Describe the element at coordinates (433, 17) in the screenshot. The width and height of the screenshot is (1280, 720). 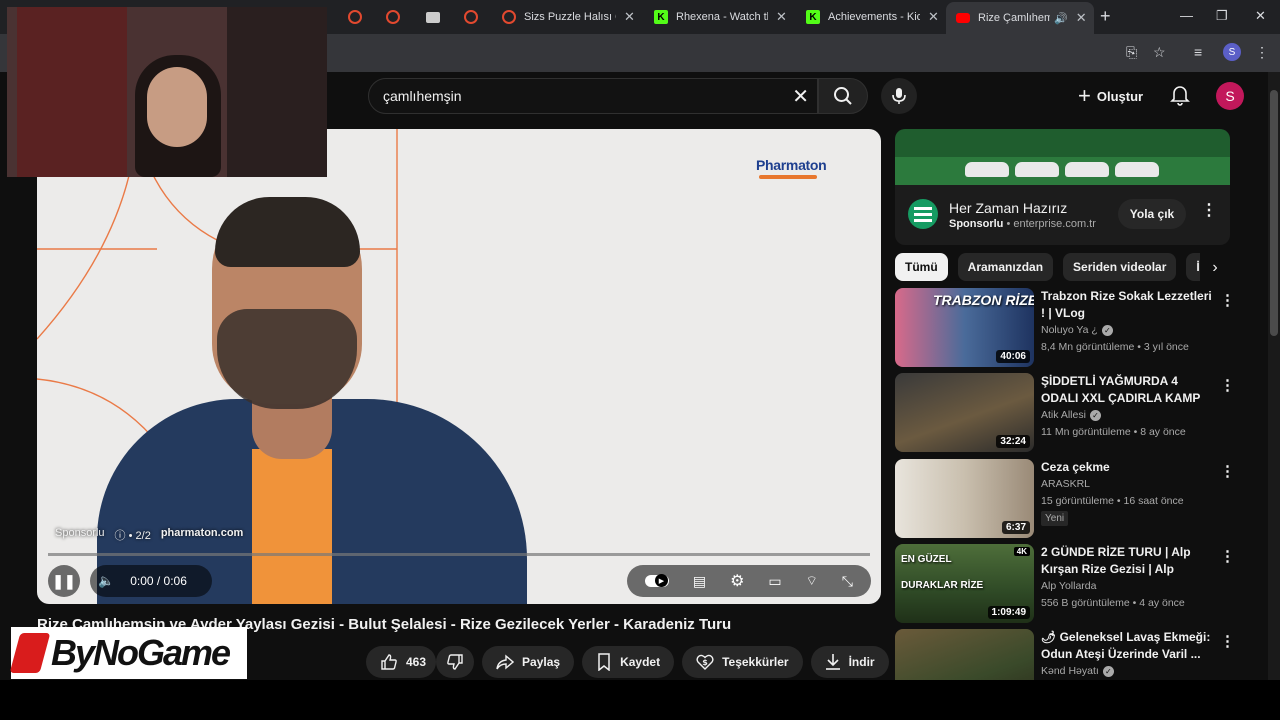
I see `mail-icon` at that location.